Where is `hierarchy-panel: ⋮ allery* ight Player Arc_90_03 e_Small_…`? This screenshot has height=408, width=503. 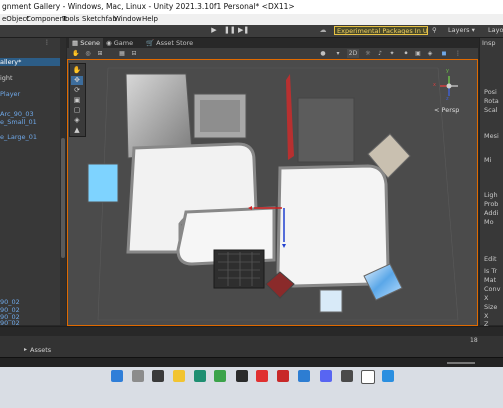 hierarchy-panel: ⋮ allery* ight Player Arc_90_03 e_Small_… is located at coordinates (33, 182).